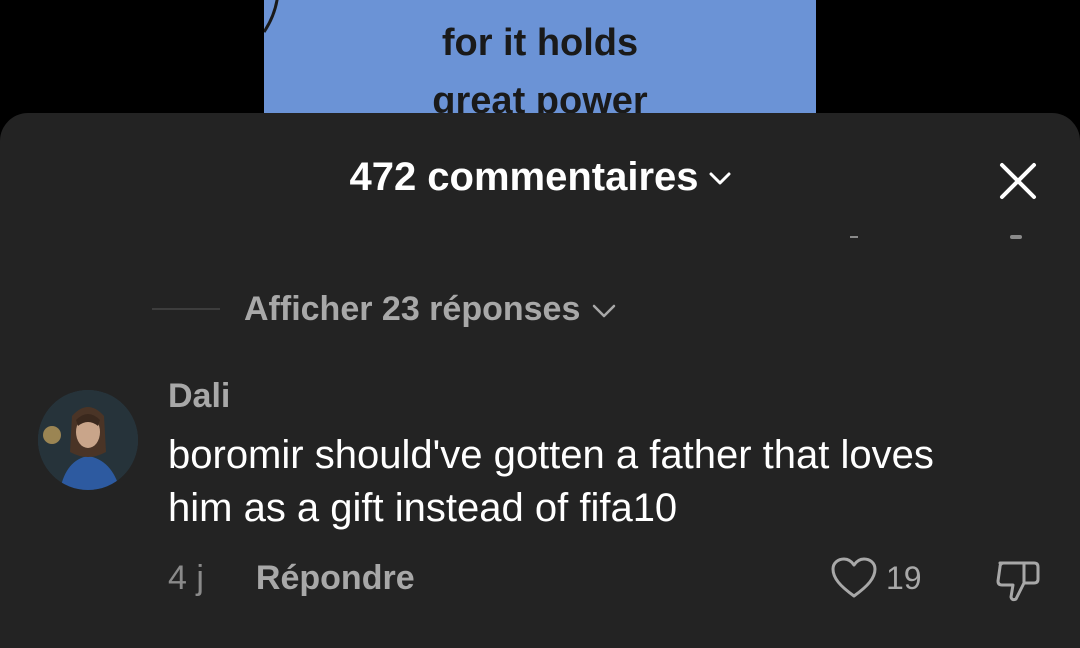  I want to click on close-icon, so click(1018, 181).